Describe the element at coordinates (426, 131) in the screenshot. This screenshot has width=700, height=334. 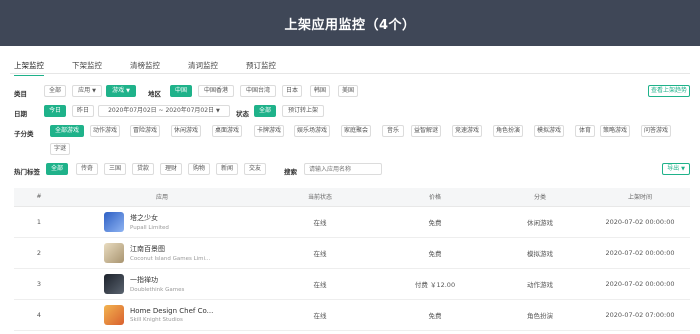
I see `subcategory-puzzle: 益智解谜` at that location.